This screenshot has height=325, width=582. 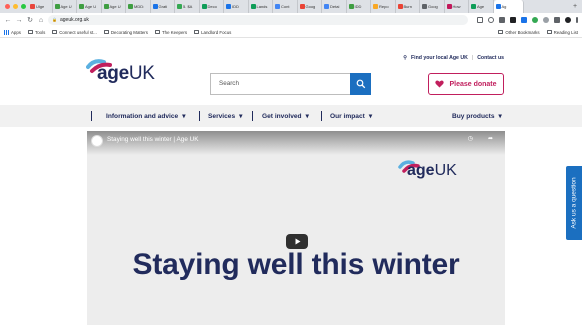 What do you see at coordinates (280, 84) in the screenshot?
I see `search-input: Search` at bounding box center [280, 84].